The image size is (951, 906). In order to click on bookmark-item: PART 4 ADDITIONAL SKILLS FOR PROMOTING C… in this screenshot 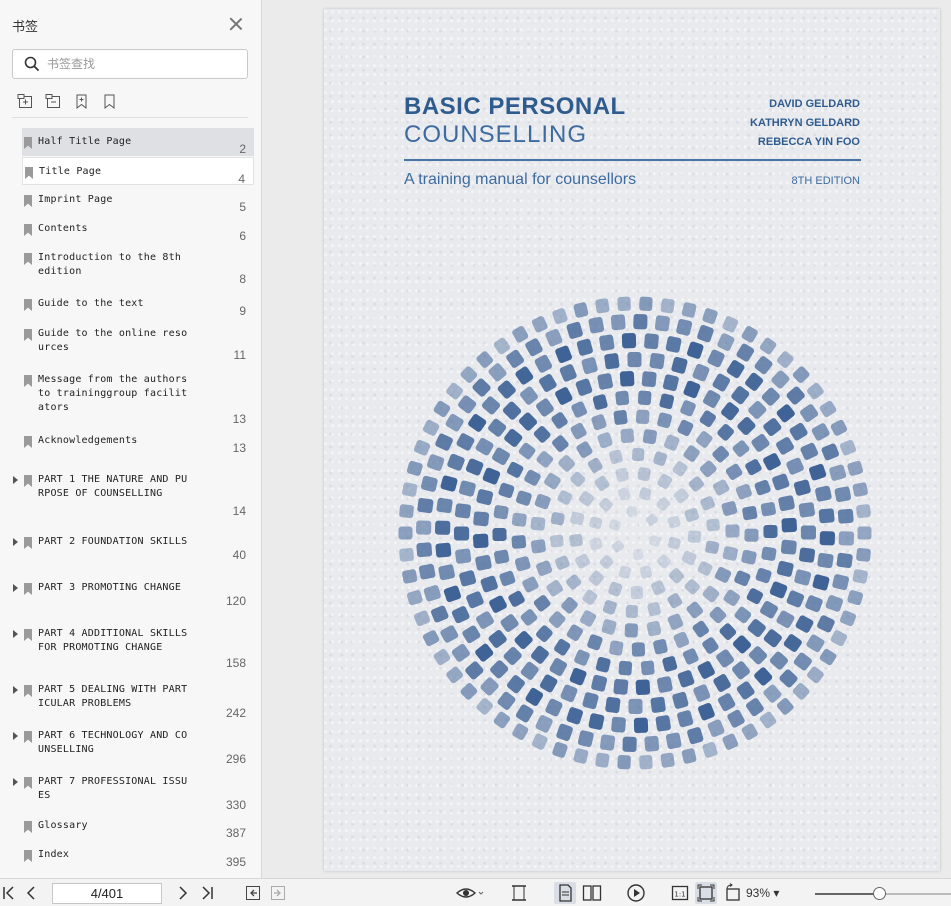, I will do `click(133, 646)`.